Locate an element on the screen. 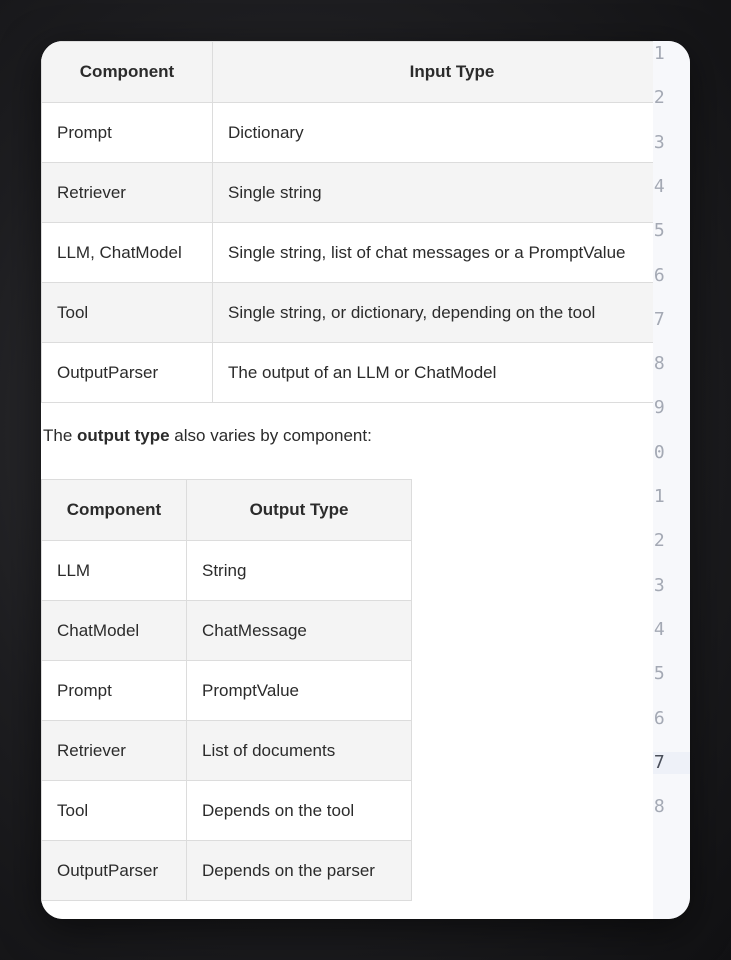 The width and height of the screenshot is (731, 960). sentence-bold: output type is located at coordinates (123, 435).